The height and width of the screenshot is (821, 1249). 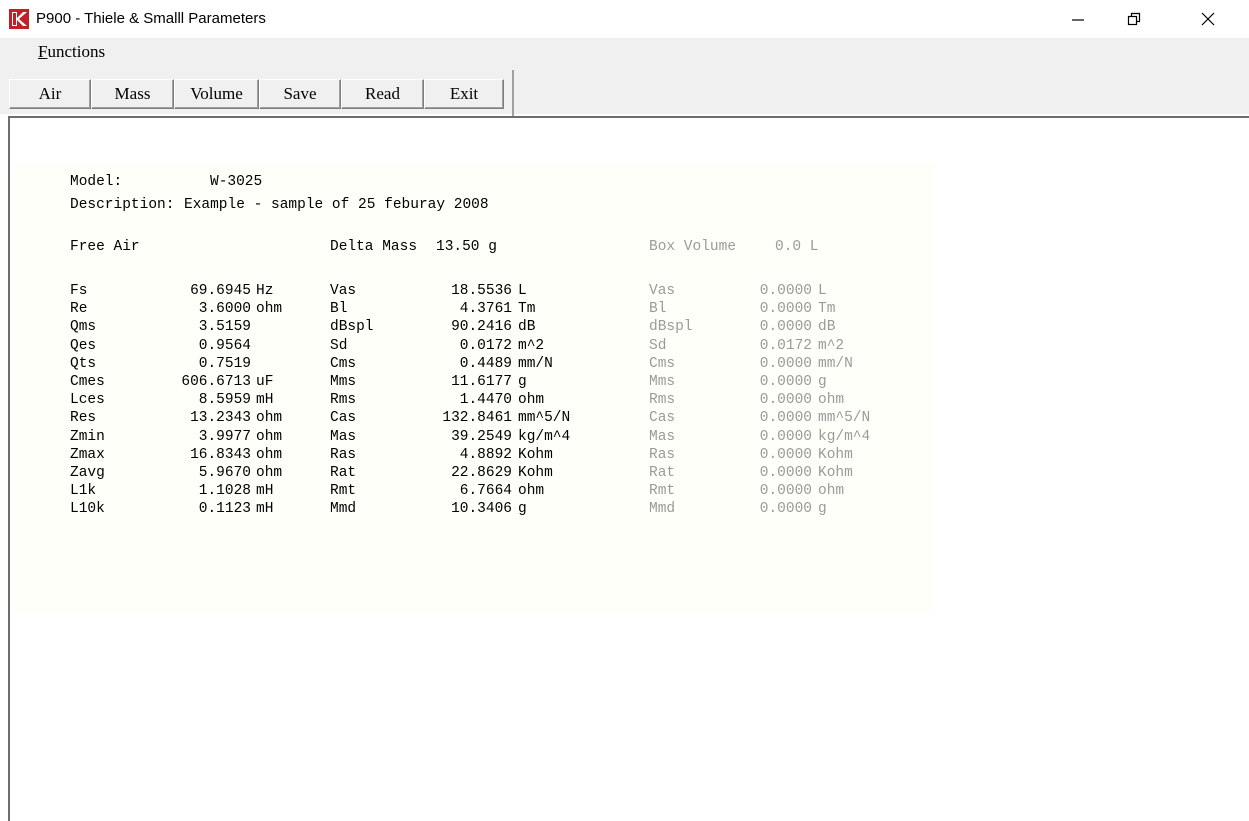 I want to click on delta-mass-param-value: 6.7664, so click(x=485, y=491).